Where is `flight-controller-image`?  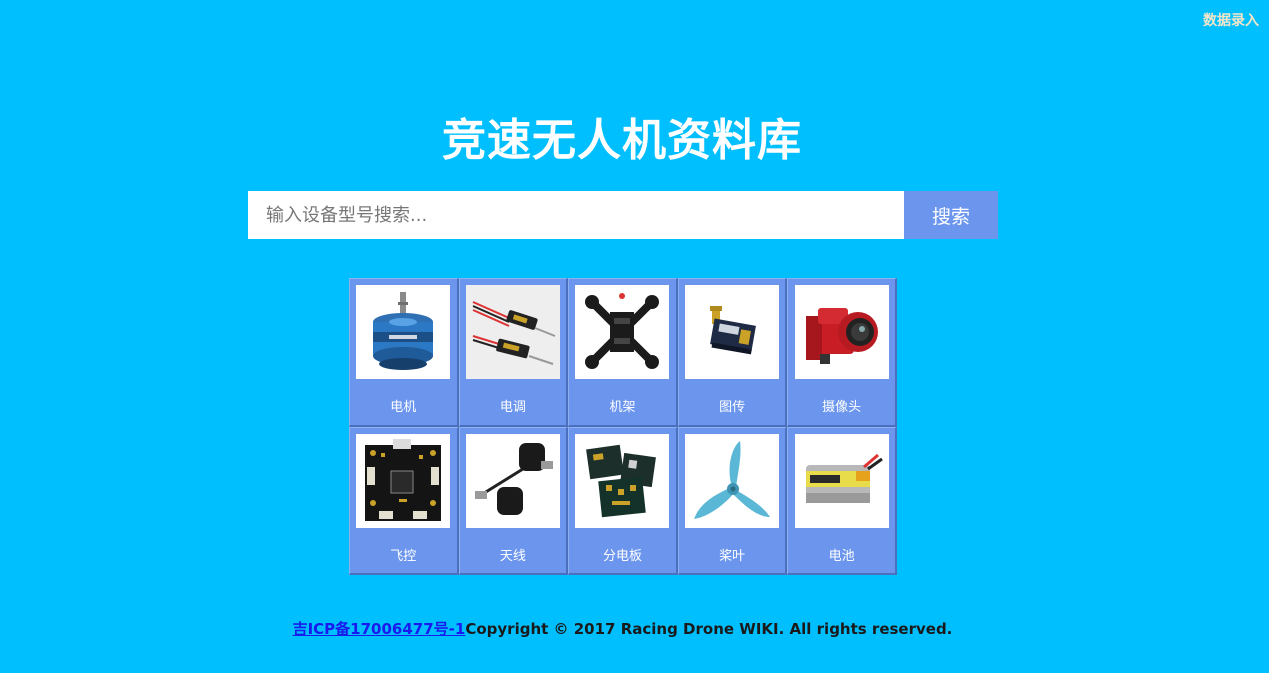 flight-controller-image is located at coordinates (403, 480).